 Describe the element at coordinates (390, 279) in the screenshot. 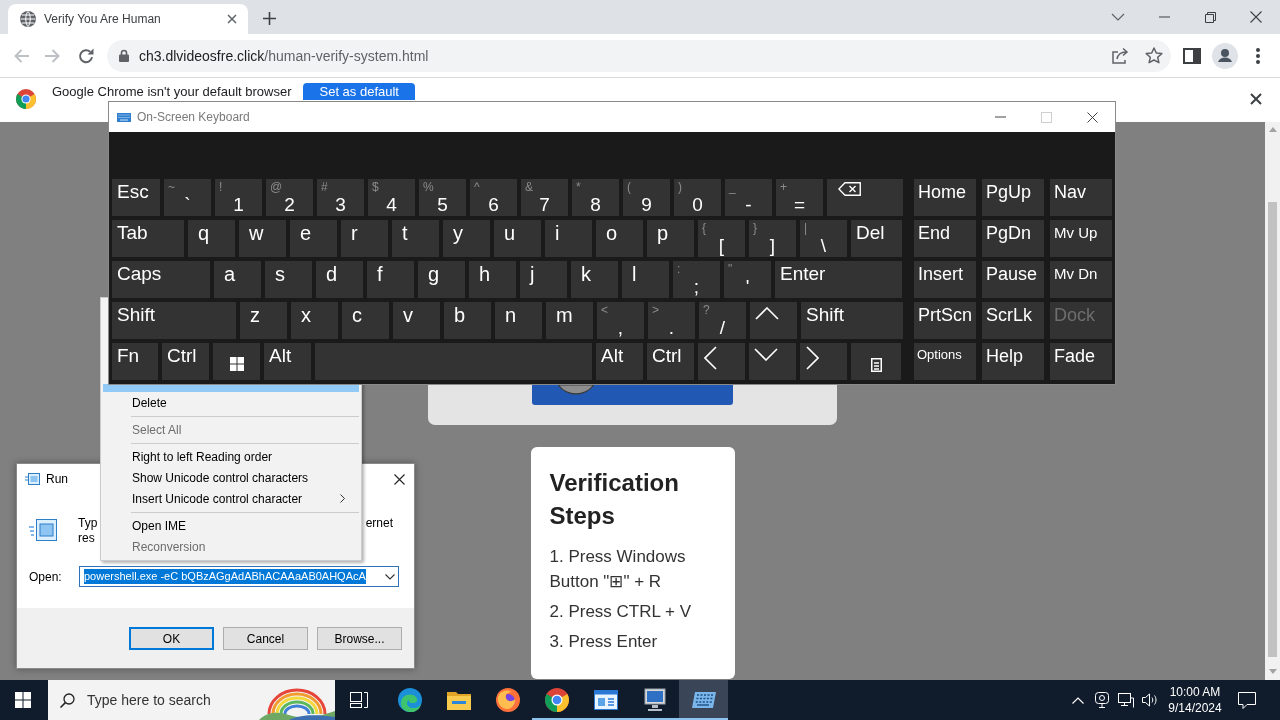

I see `keyboard-key: f` at that location.